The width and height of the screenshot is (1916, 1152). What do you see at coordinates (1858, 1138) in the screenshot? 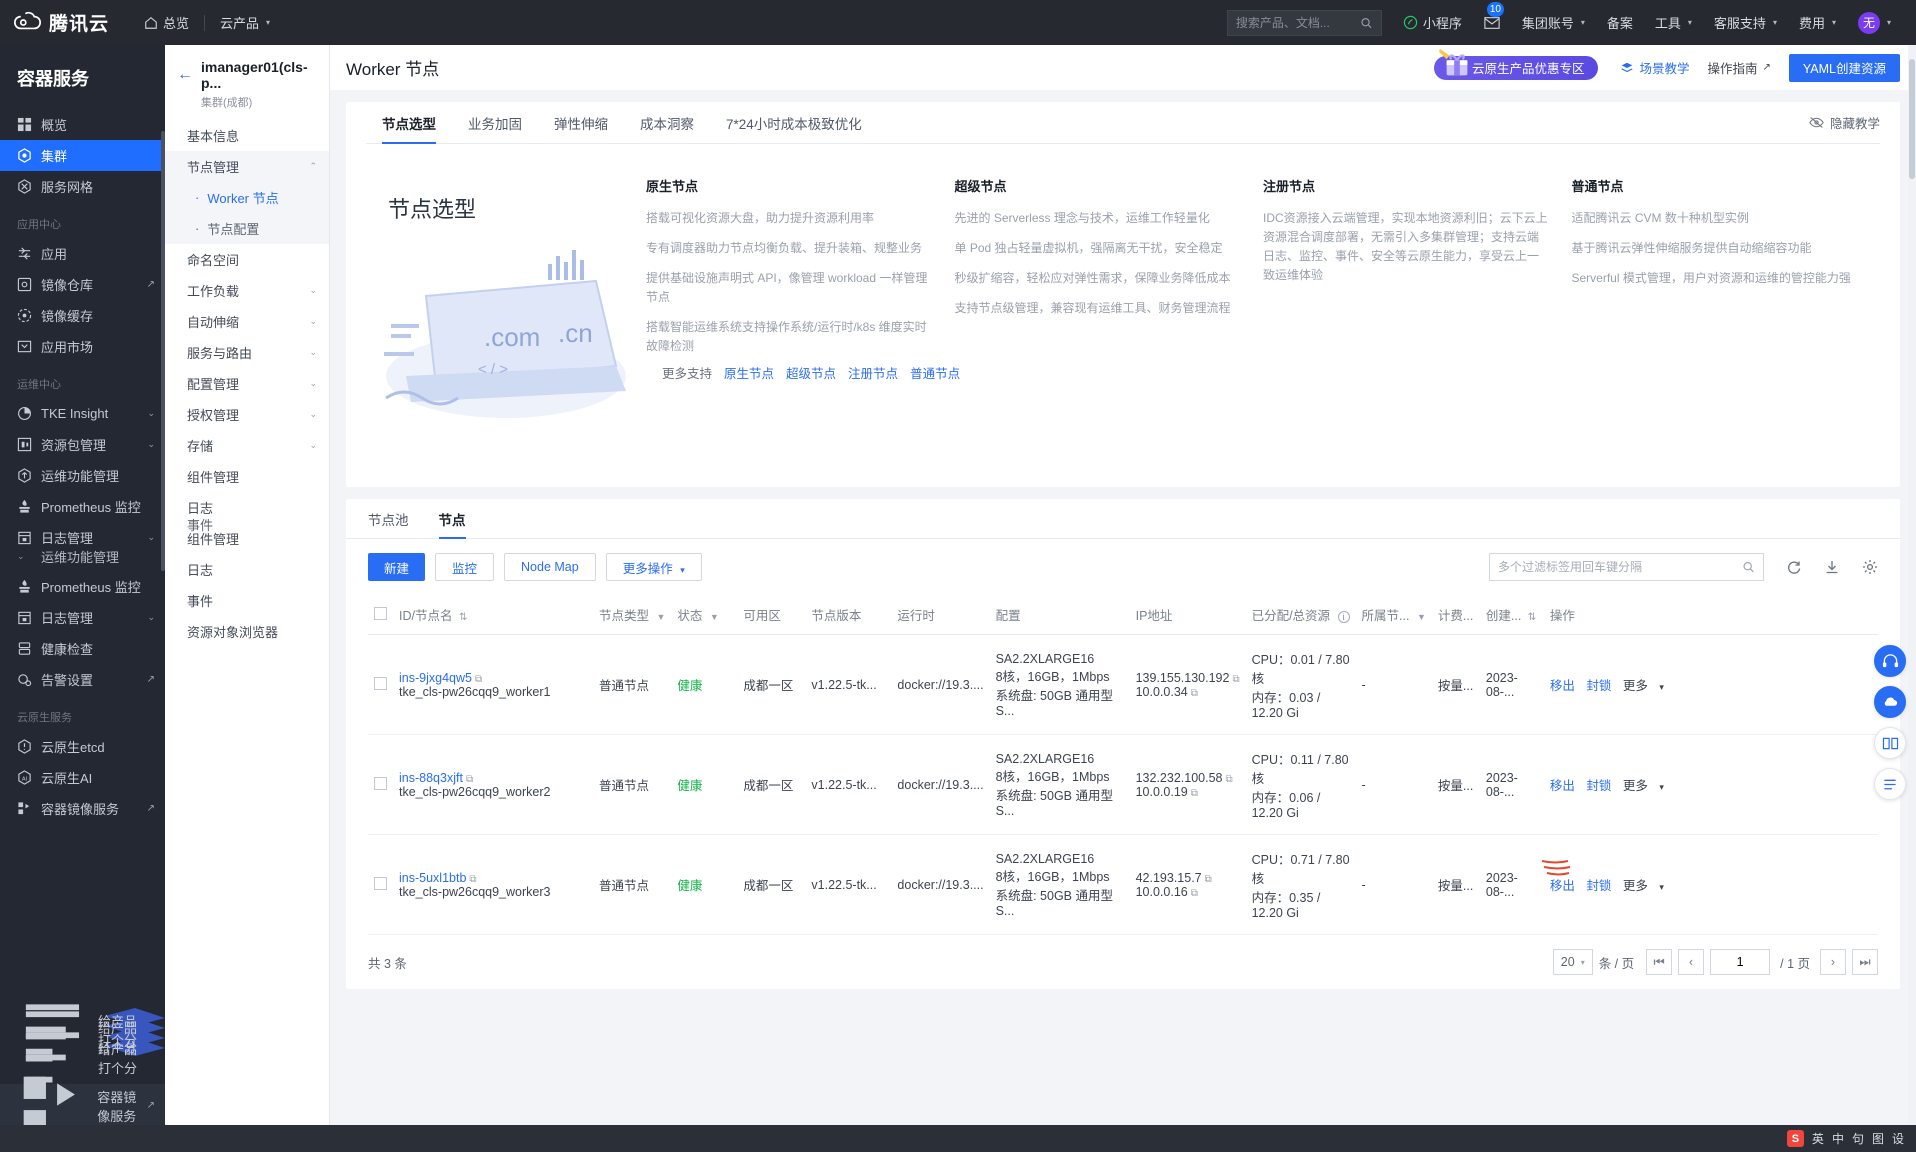
I see `ime-item-2: 句` at bounding box center [1858, 1138].